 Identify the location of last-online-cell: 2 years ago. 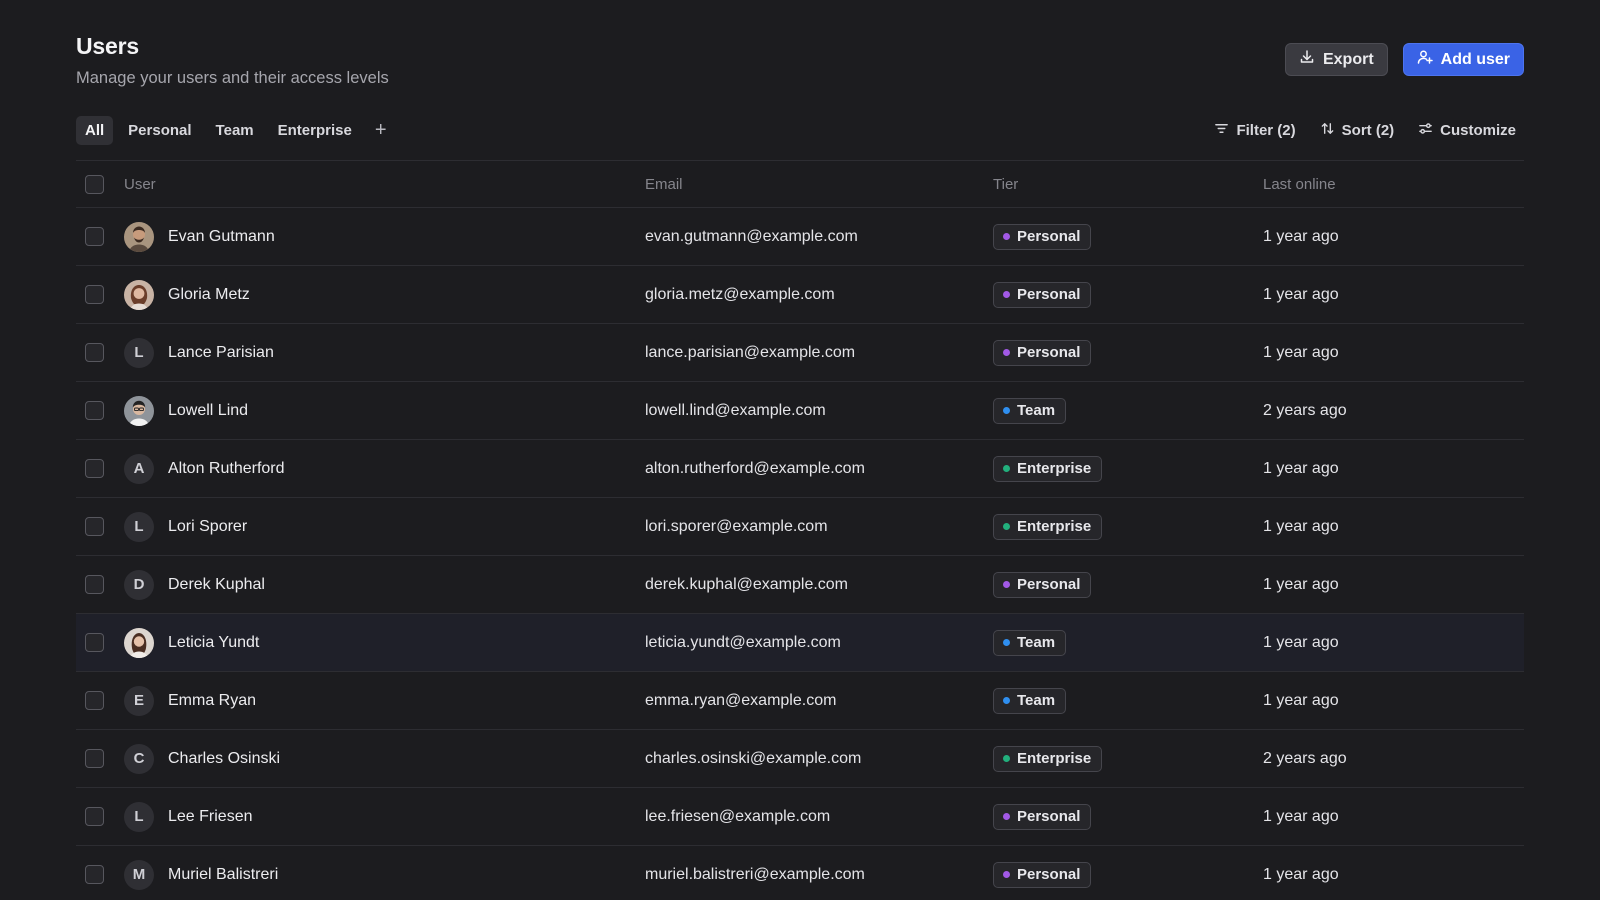
(1393, 759).